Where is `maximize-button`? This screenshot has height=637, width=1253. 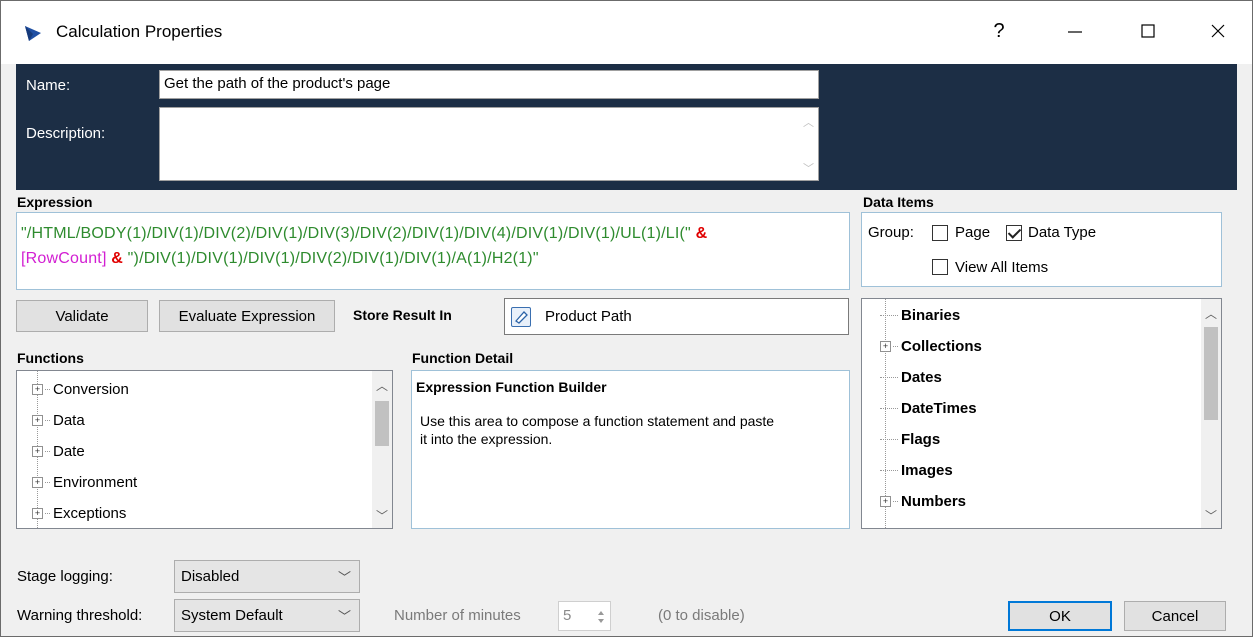 maximize-button is located at coordinates (1148, 31).